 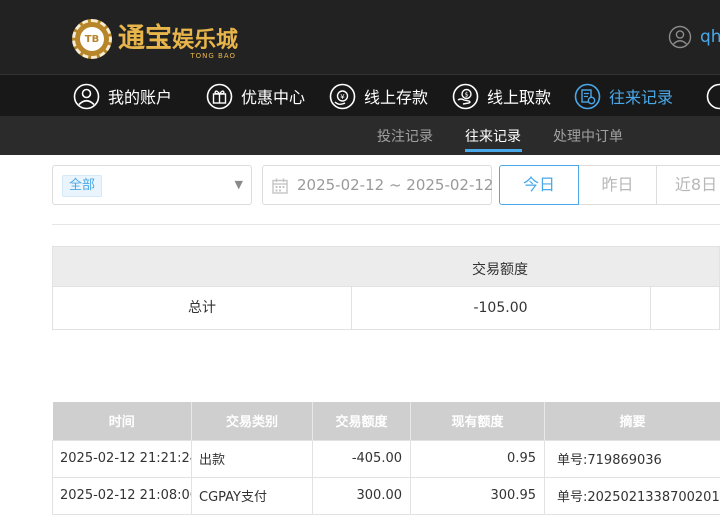 I want to click on cell-amount: 300.00, so click(x=362, y=495).